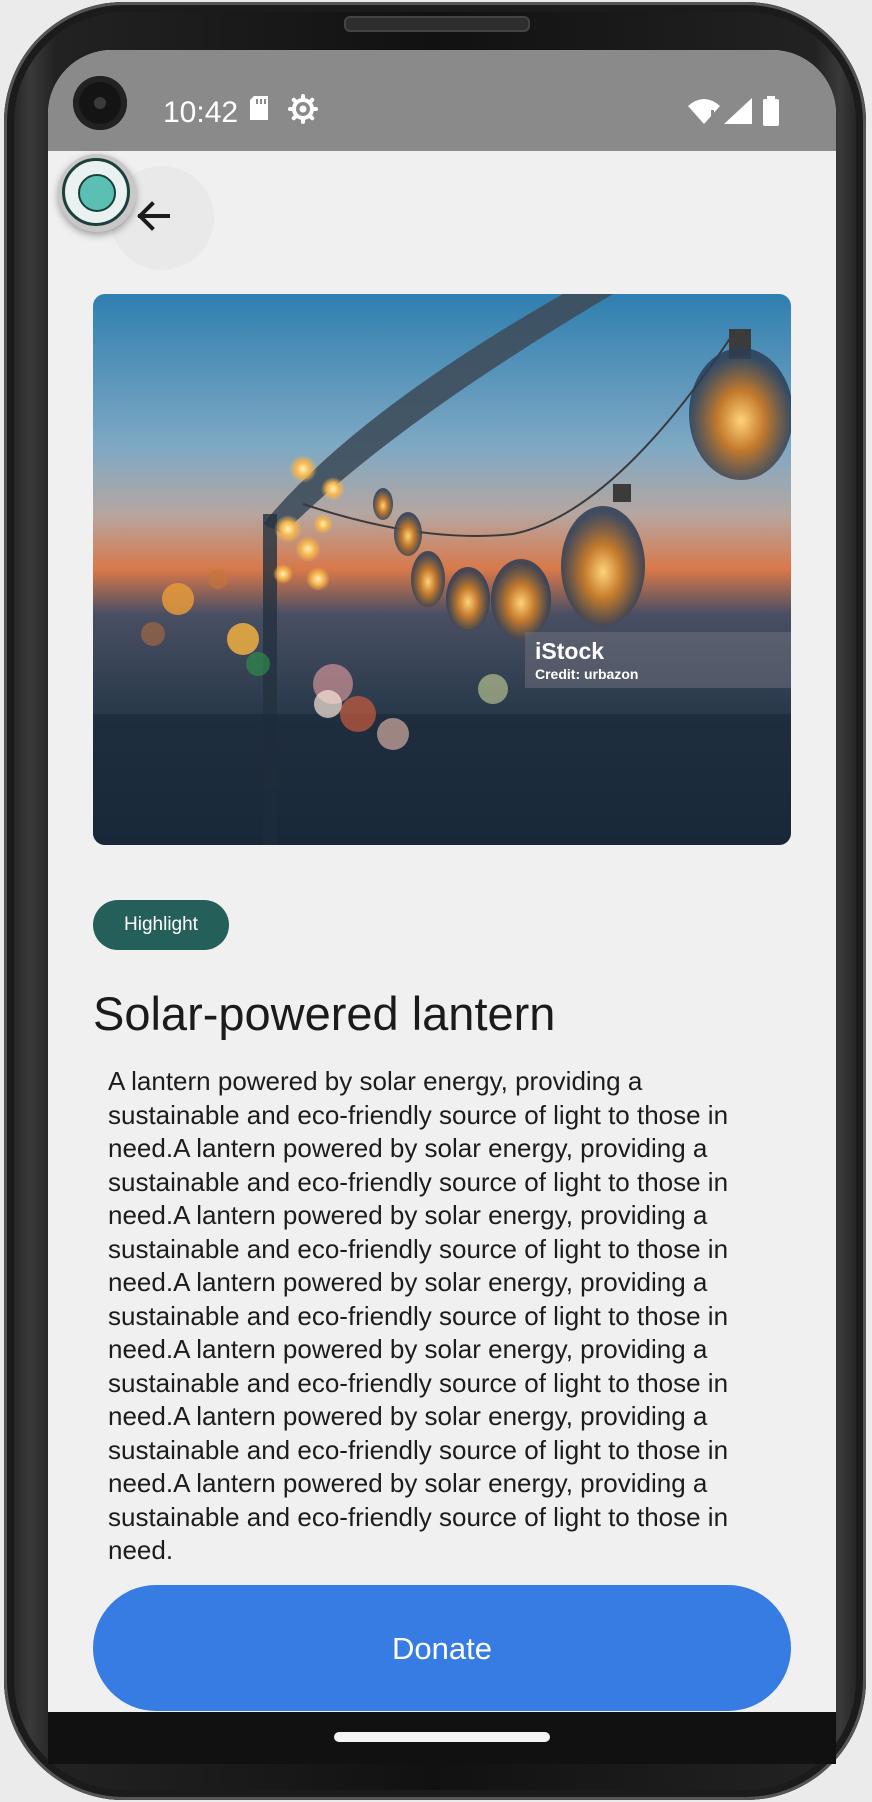 The image size is (872, 1802). Describe the element at coordinates (704, 113) in the screenshot. I see `wifi-icon` at that location.